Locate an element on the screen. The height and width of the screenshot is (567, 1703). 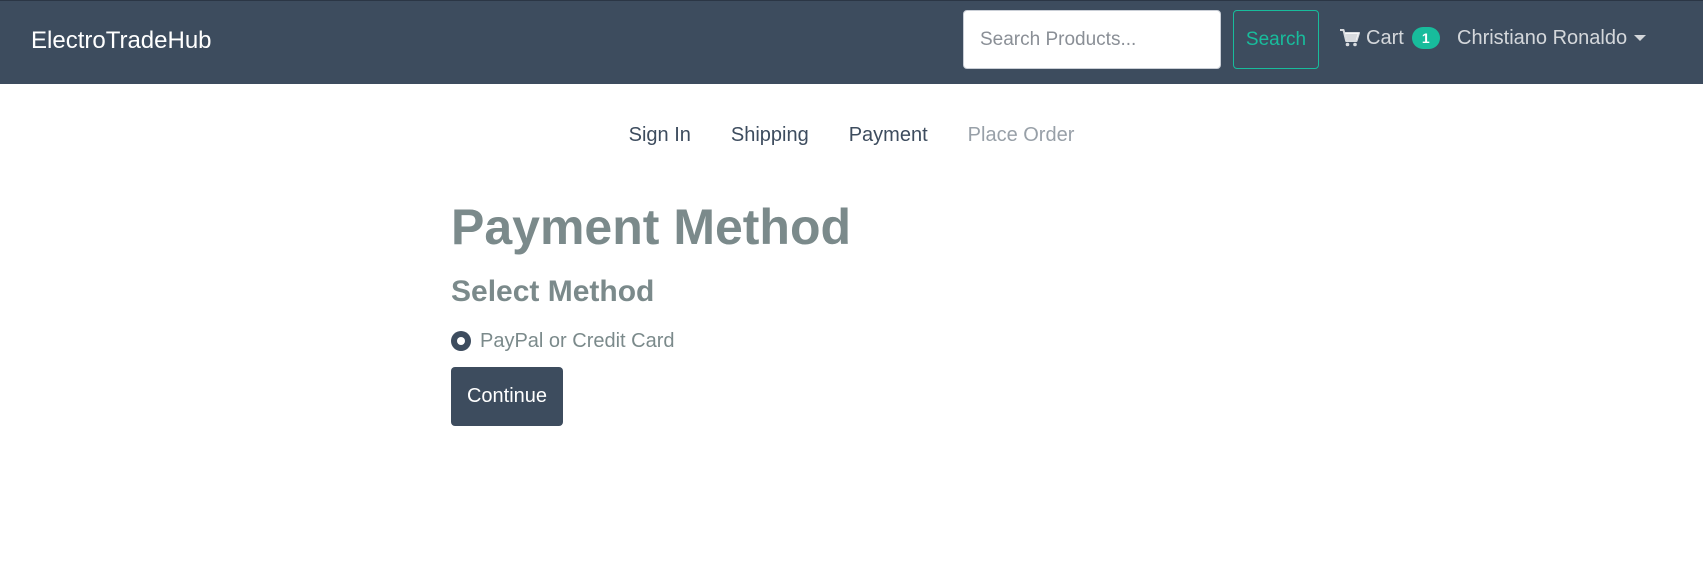
radio-checked-icon is located at coordinates (461, 341).